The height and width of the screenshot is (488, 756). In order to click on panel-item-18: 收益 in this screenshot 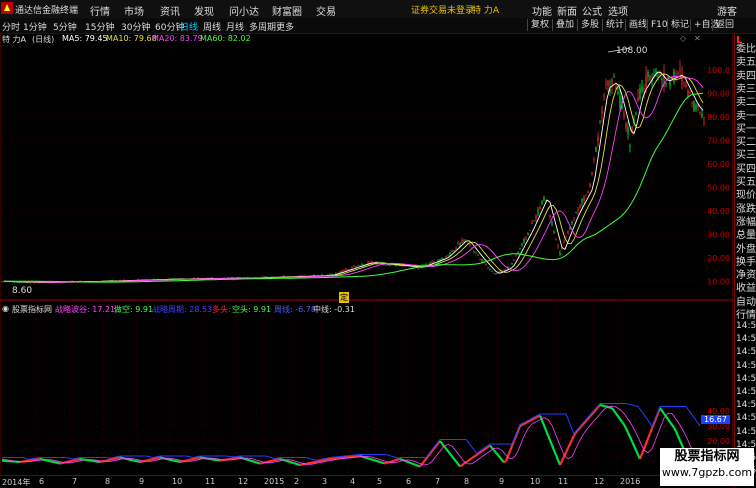, I will do `click(746, 288)`.